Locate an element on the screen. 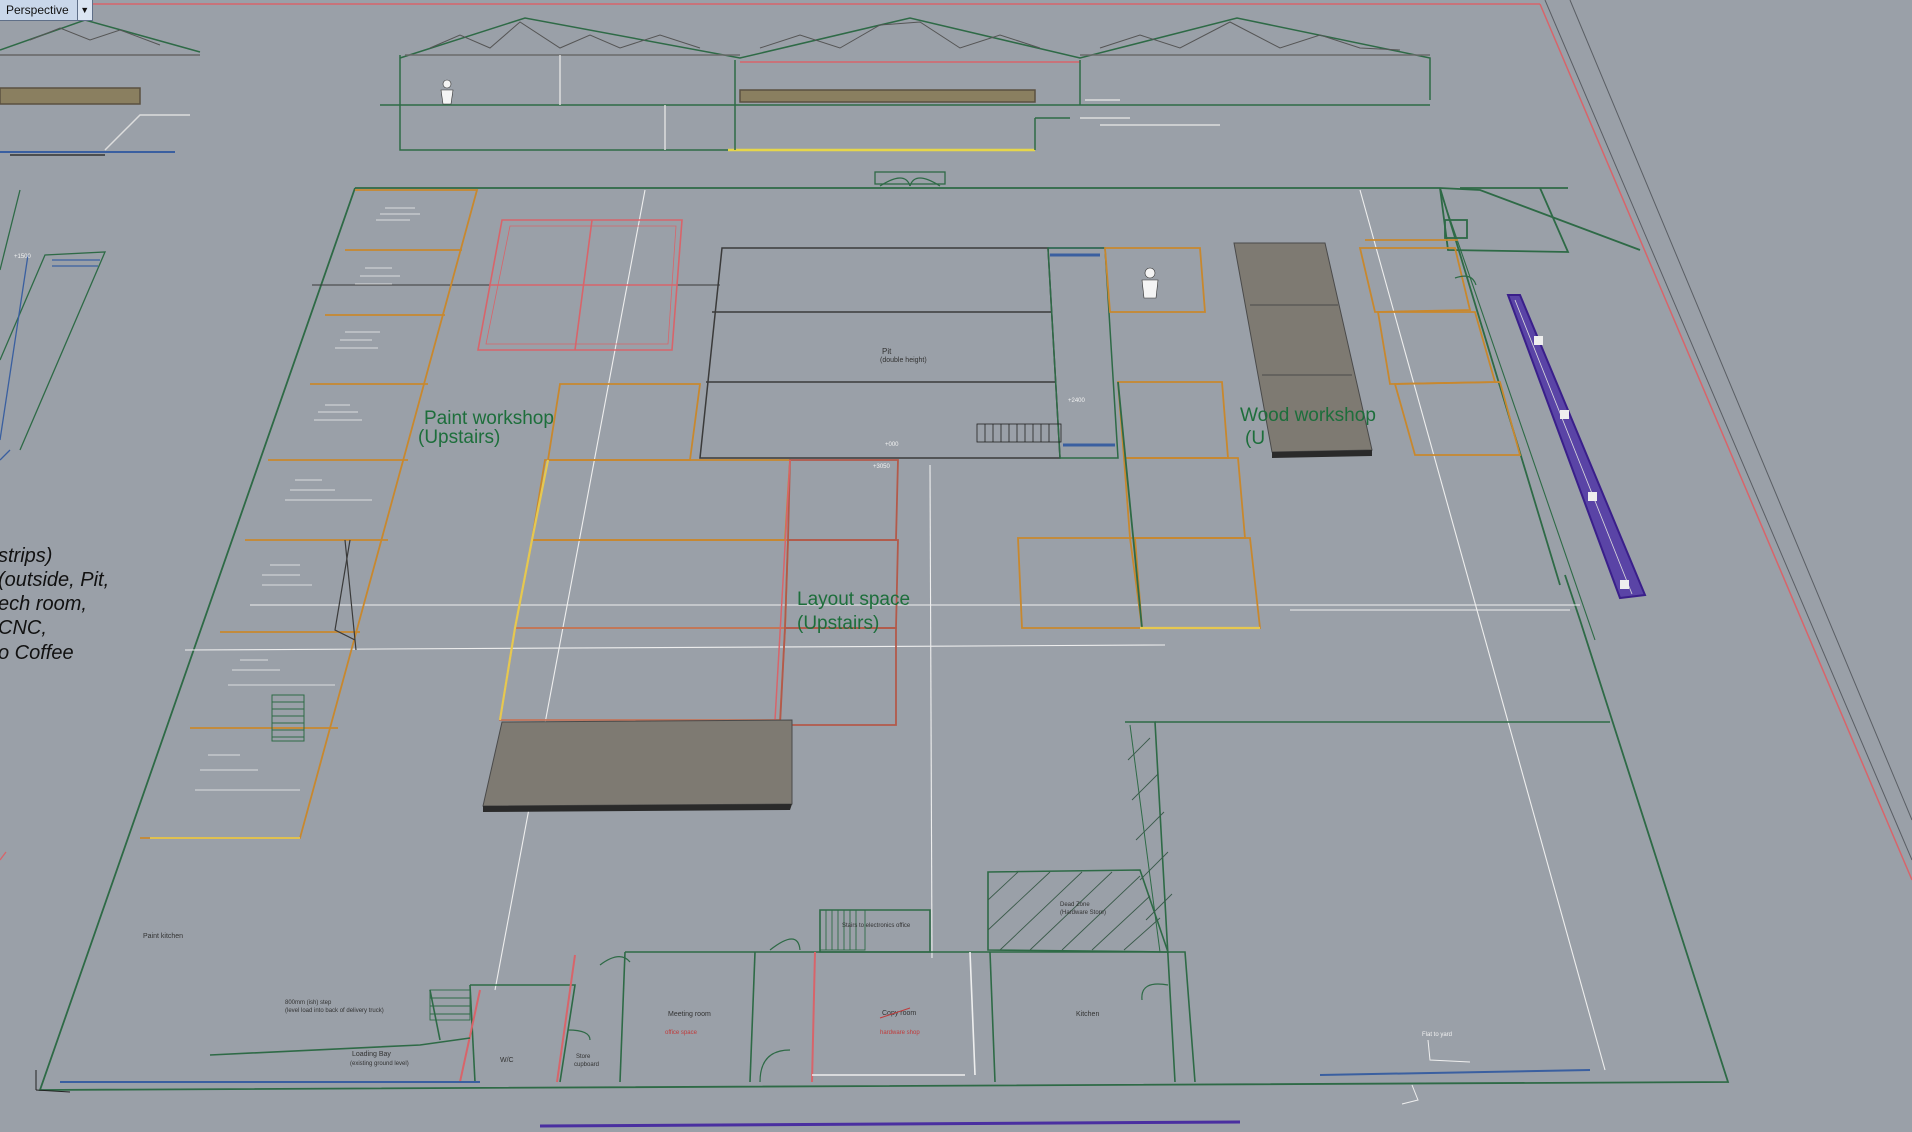 The width and height of the screenshot is (1912, 1132). paint-workshop-sub: (Upstairs) is located at coordinates (459, 437).